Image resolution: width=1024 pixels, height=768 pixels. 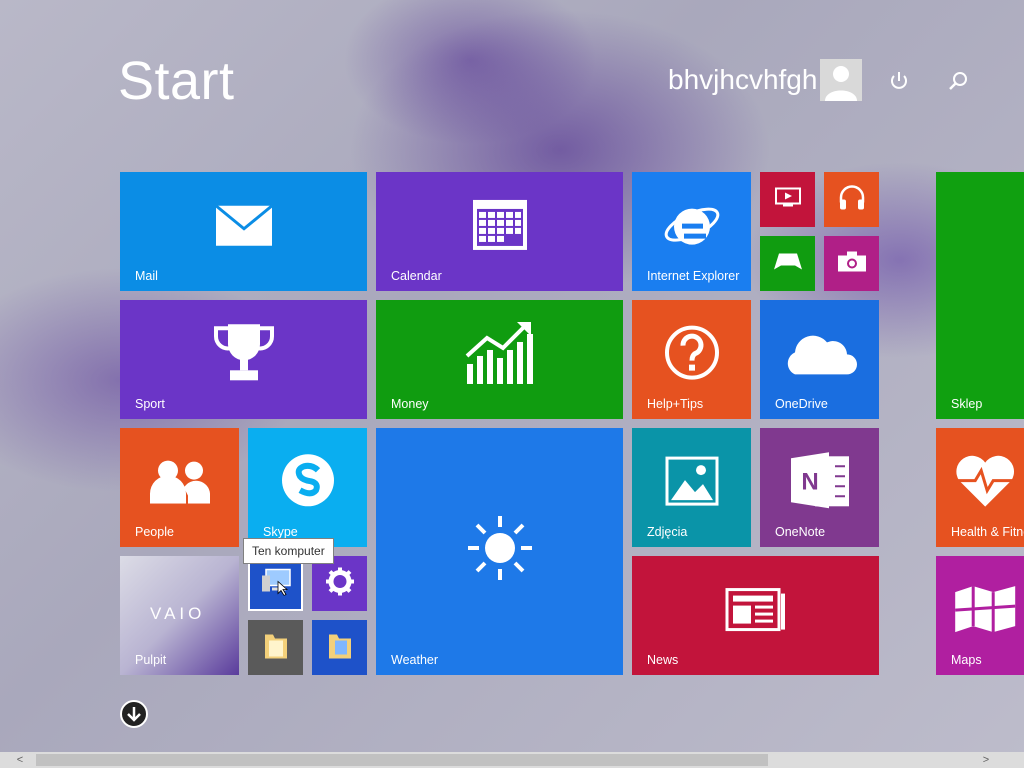 What do you see at coordinates (820, 482) in the screenshot?
I see `onenote-icon: N` at bounding box center [820, 482].